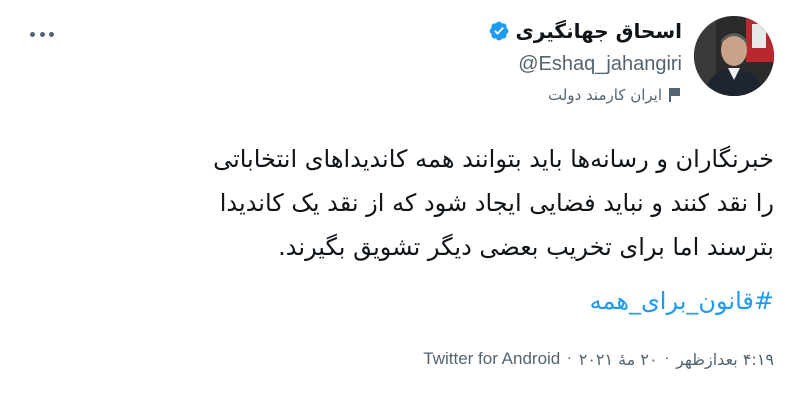  Describe the element at coordinates (674, 95) in the screenshot. I see `flag-icon` at that location.